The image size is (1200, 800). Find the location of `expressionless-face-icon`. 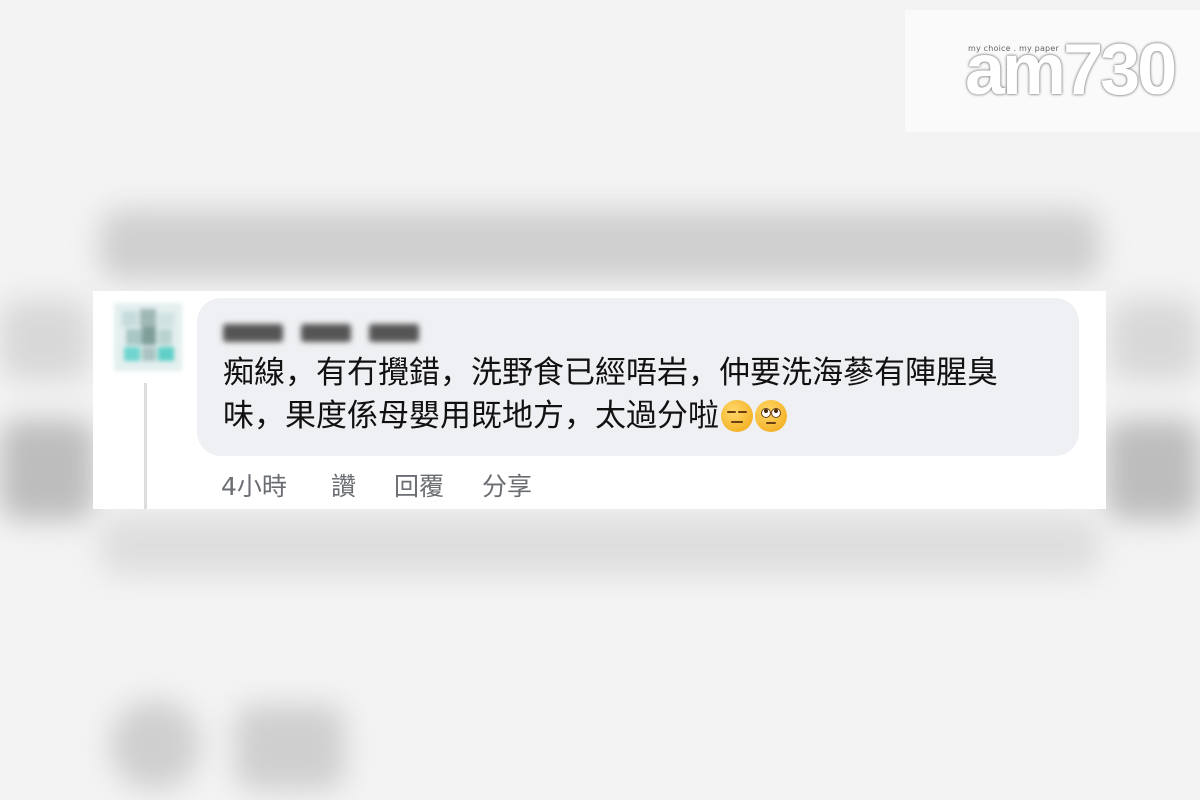

expressionless-face-icon is located at coordinates (737, 416).